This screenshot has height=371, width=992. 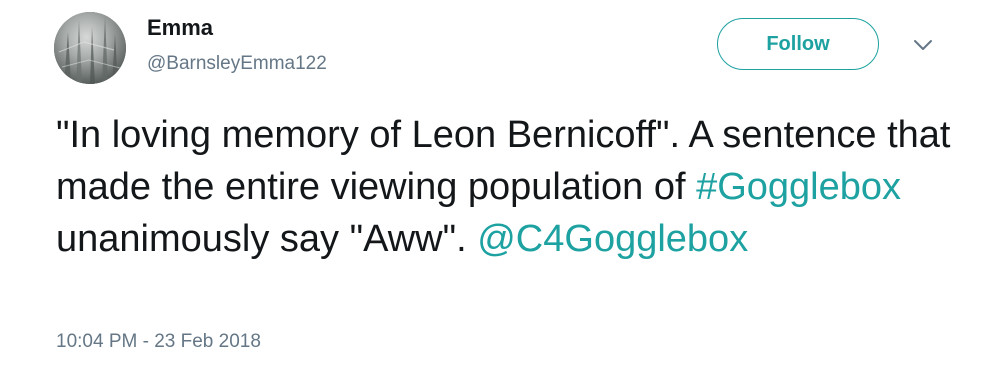 What do you see at coordinates (267, 239) in the screenshot?
I see `tweet-text-part2: unanimously say "Aww".` at bounding box center [267, 239].